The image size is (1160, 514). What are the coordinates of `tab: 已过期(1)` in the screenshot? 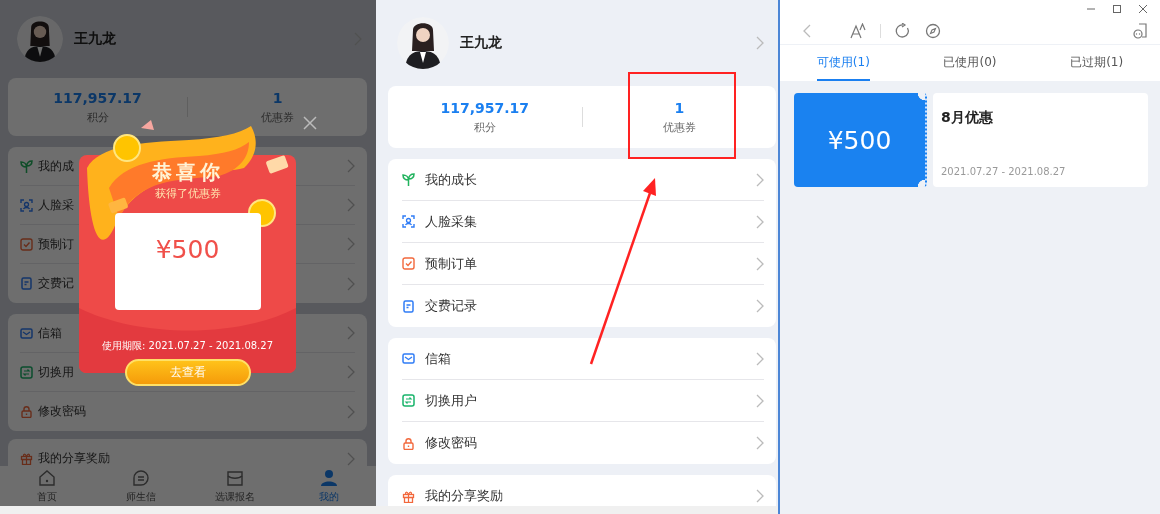 It's located at (1097, 63).